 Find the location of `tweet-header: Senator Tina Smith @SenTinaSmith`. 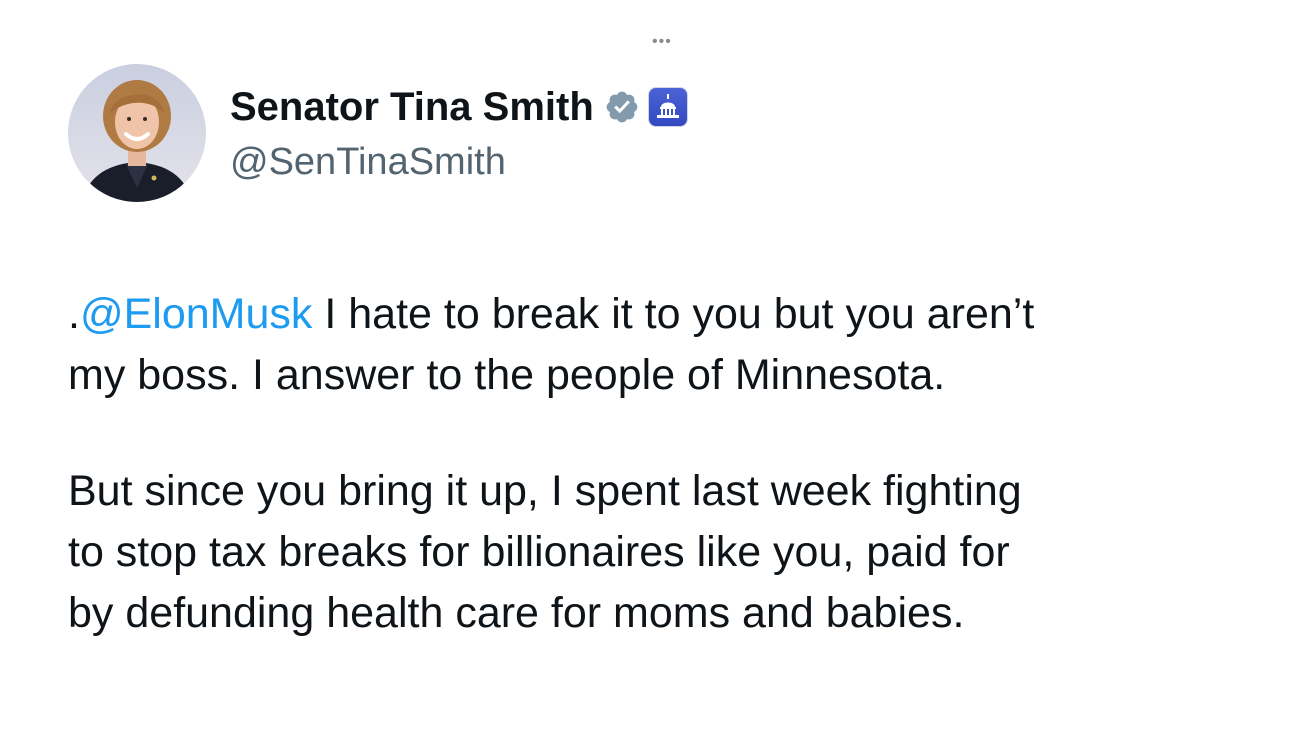

tweet-header: Senator Tina Smith @SenTinaSmith is located at coordinates (378, 133).